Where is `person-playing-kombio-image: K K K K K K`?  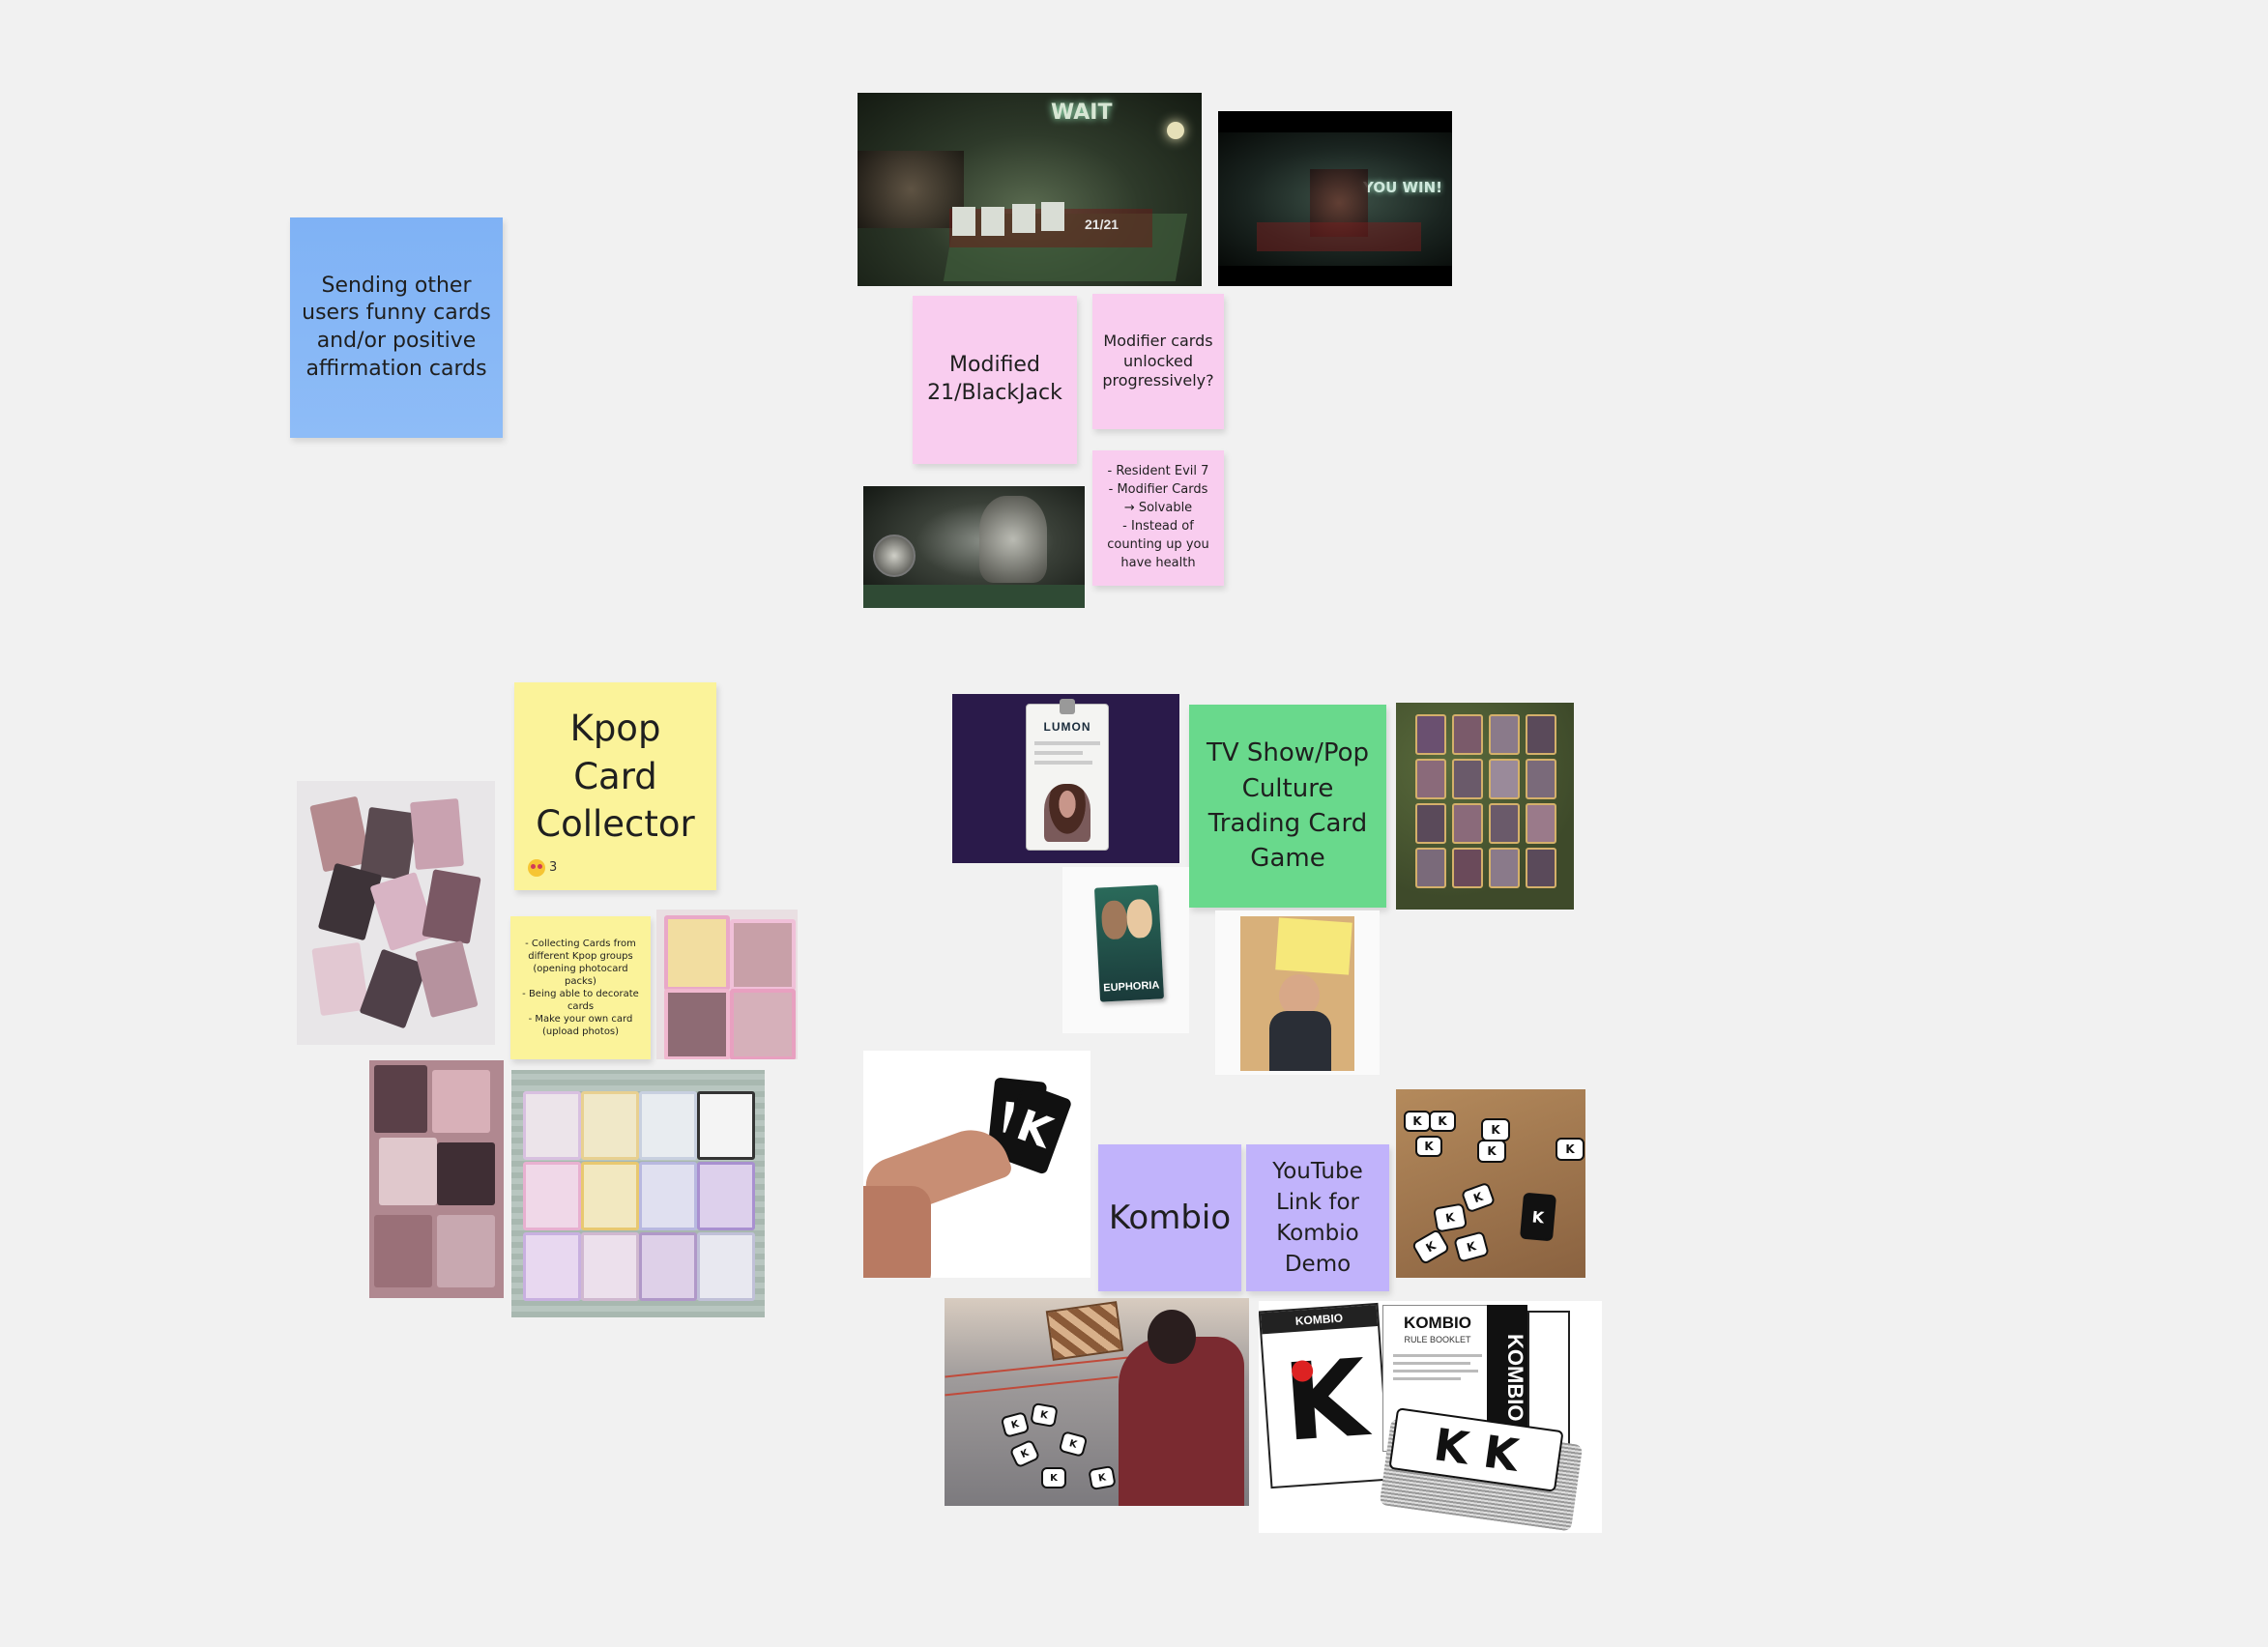
person-playing-kombio-image: K K K K K K is located at coordinates (1097, 1402).